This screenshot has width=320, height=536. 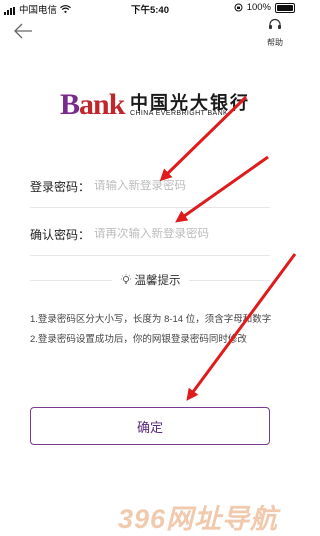 I want to click on help-label: 帮助, so click(x=275, y=42).